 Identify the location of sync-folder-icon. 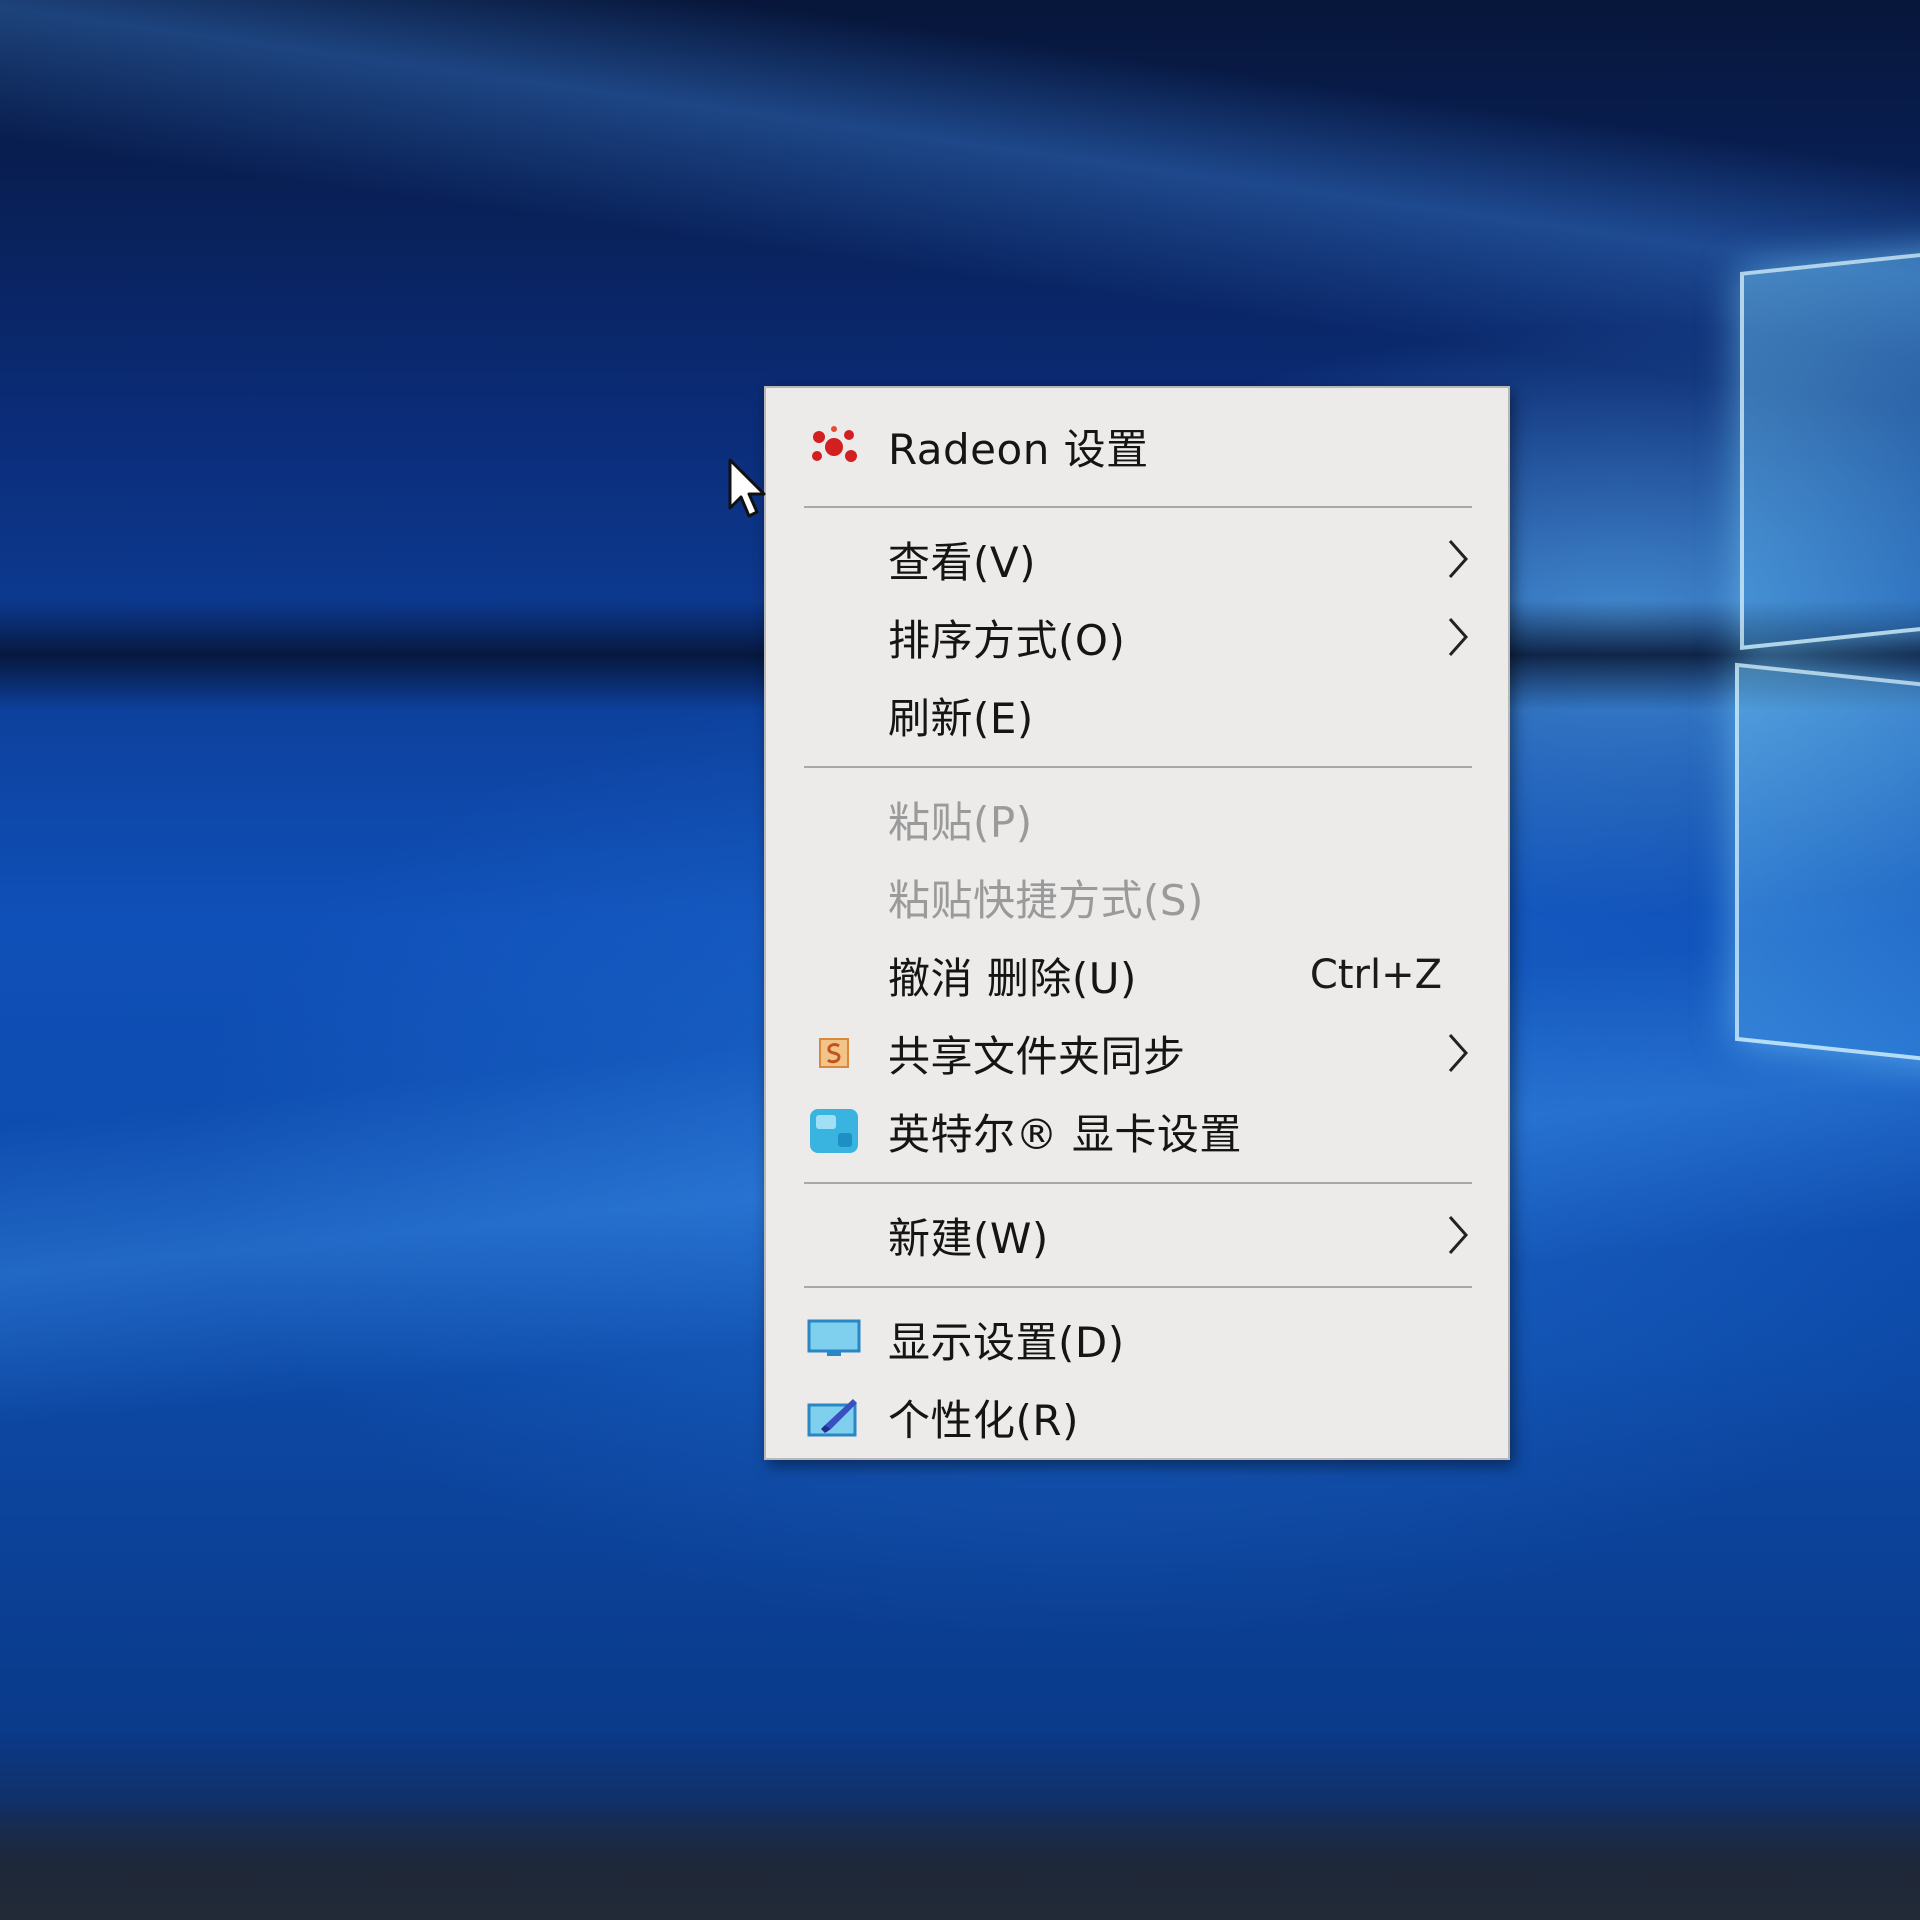
(834, 1053).